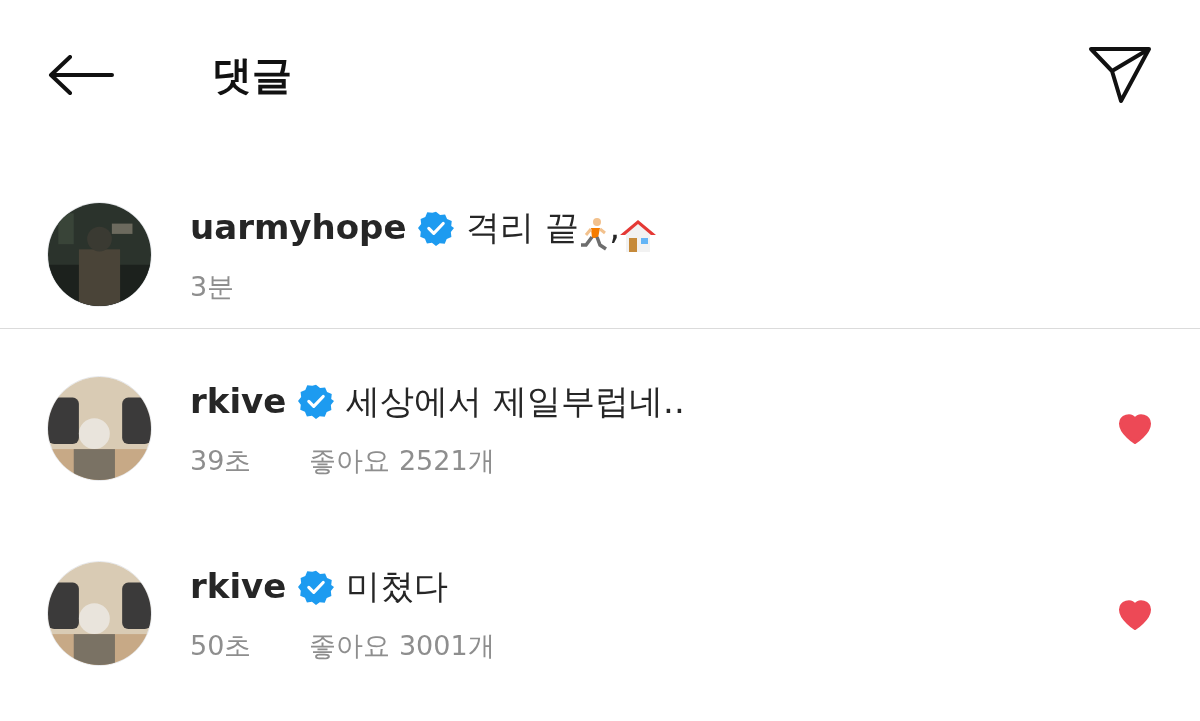 This screenshot has height=721, width=1200. Describe the element at coordinates (221, 460) in the screenshot. I see `timestamp: 39초` at that location.